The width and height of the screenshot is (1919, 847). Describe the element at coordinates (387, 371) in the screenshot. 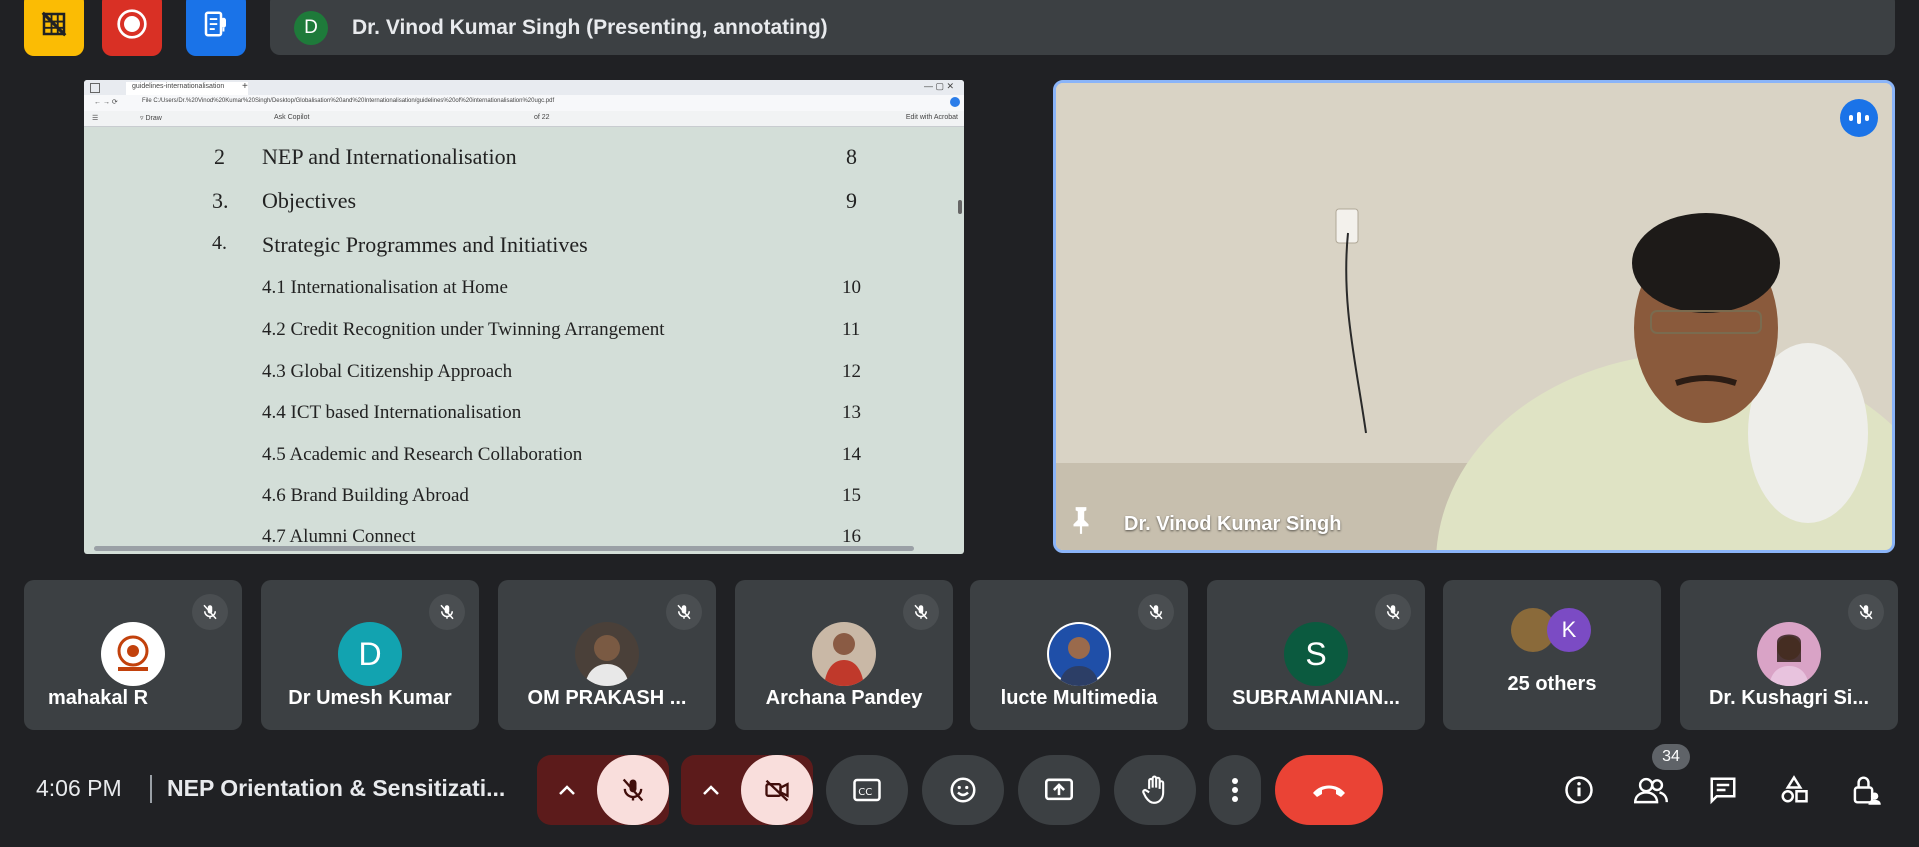

I see `toc-subsection: 4.3 Global Citizenship Approach` at that location.